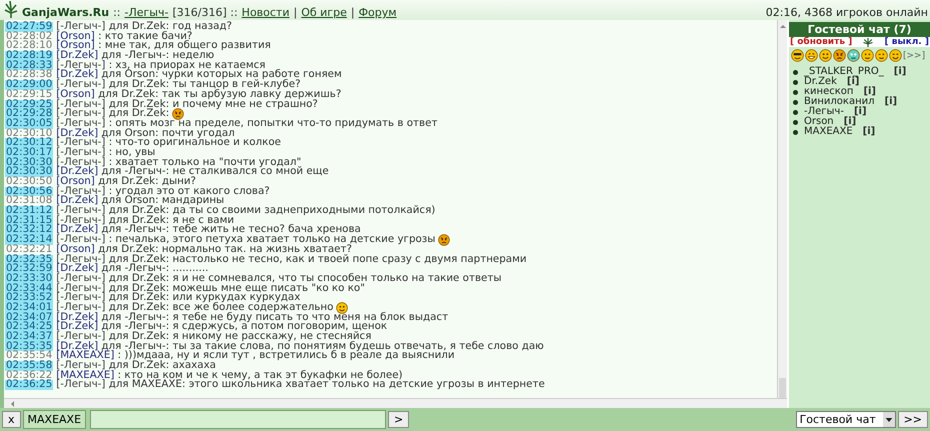  What do you see at coordinates (888, 420) in the screenshot?
I see `dropdown-caret-icon` at bounding box center [888, 420].